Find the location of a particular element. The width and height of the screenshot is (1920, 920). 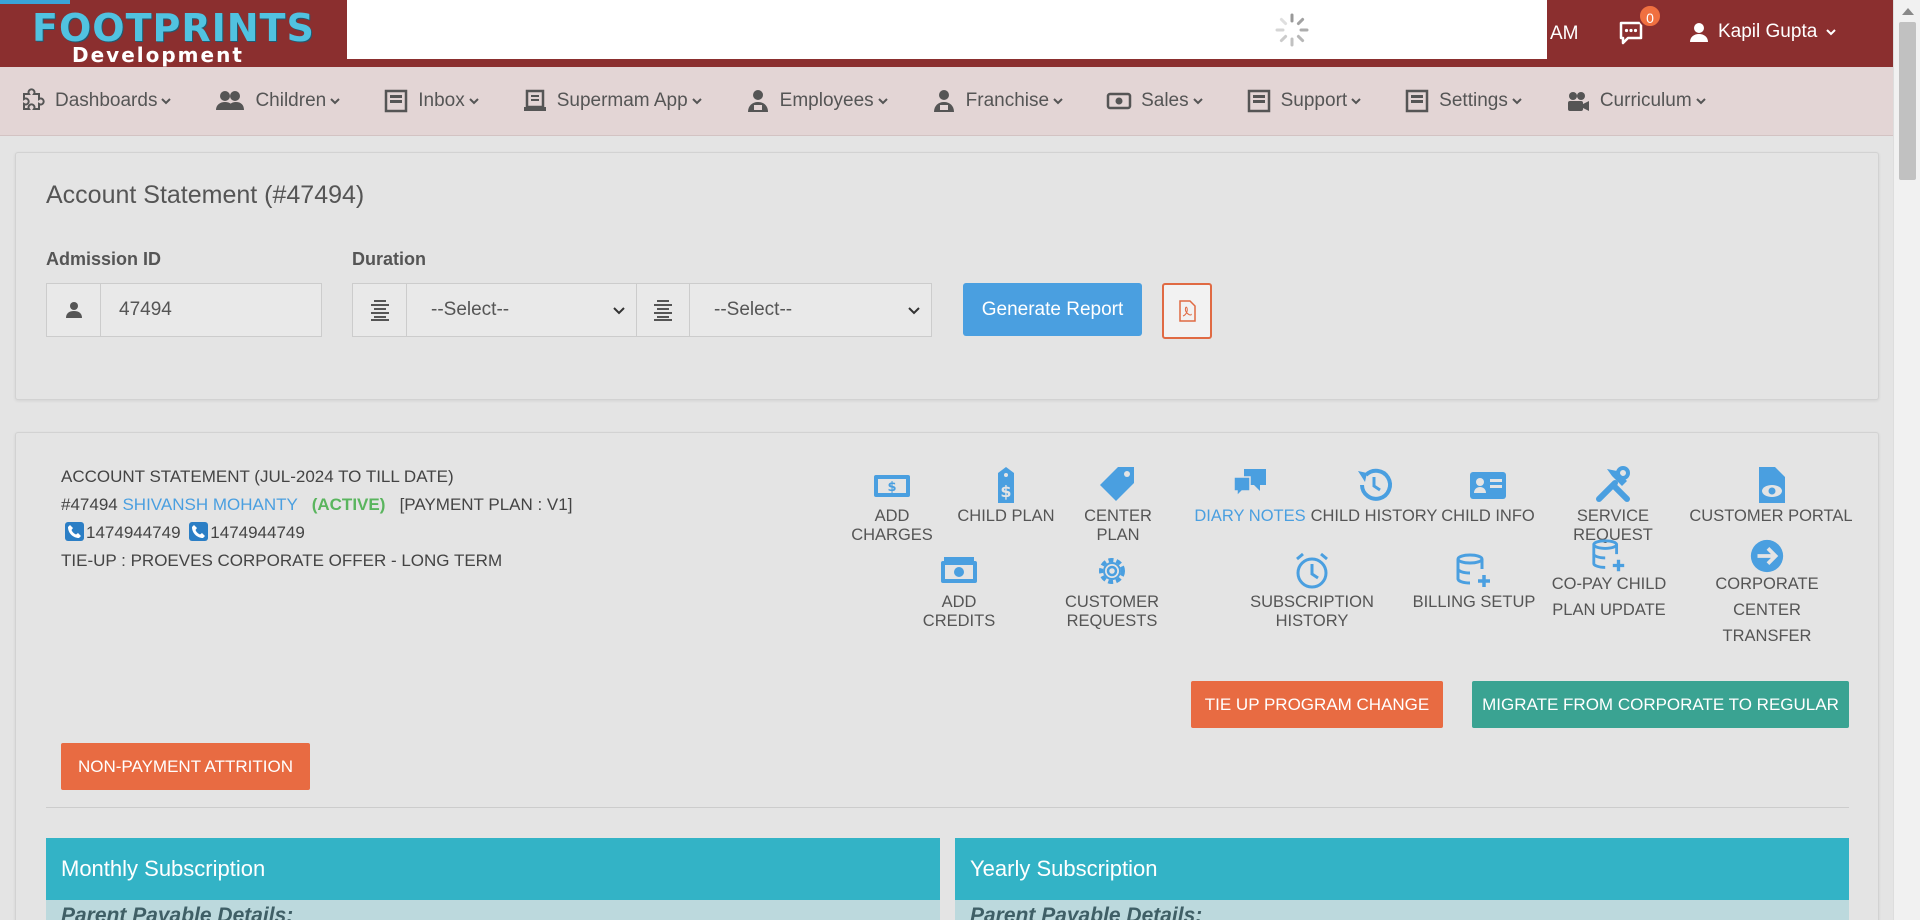

scroll-thumb is located at coordinates (1907, 101).